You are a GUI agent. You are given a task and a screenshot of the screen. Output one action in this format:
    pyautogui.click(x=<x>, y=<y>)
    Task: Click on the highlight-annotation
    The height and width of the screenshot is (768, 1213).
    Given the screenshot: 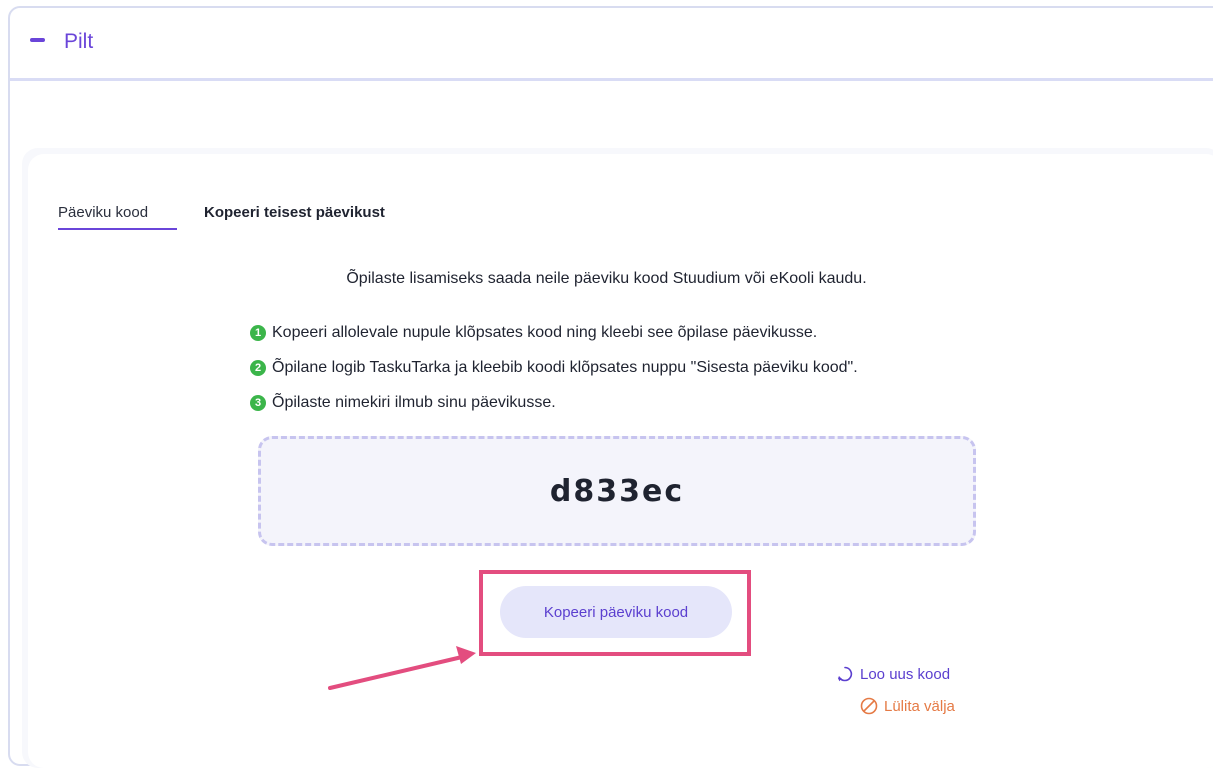 What is the action you would take?
    pyautogui.click(x=615, y=613)
    